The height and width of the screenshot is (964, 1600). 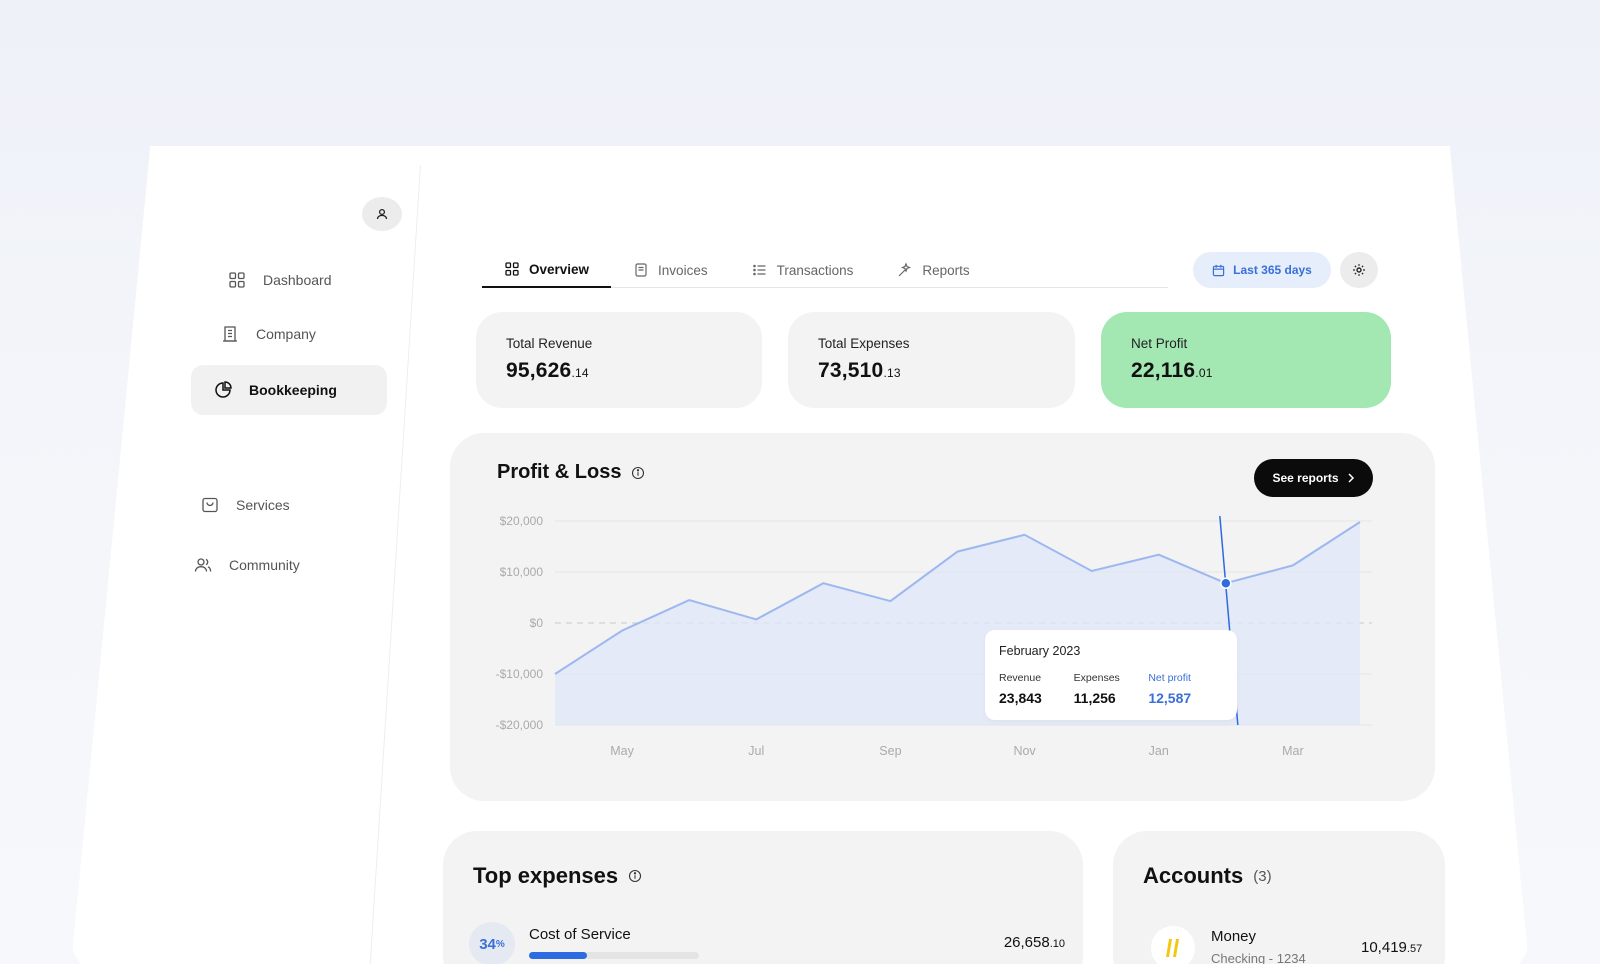 What do you see at coordinates (1392, 947) in the screenshot?
I see `account-balance: 10,419.57` at bounding box center [1392, 947].